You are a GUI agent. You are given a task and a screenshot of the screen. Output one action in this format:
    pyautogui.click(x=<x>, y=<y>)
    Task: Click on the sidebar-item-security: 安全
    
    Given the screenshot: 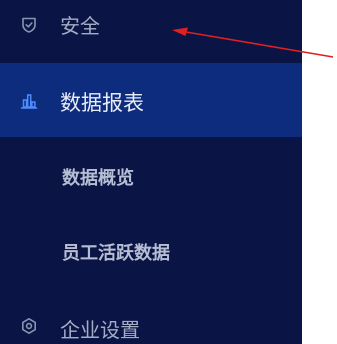 What is the action you would take?
    pyautogui.click(x=151, y=26)
    